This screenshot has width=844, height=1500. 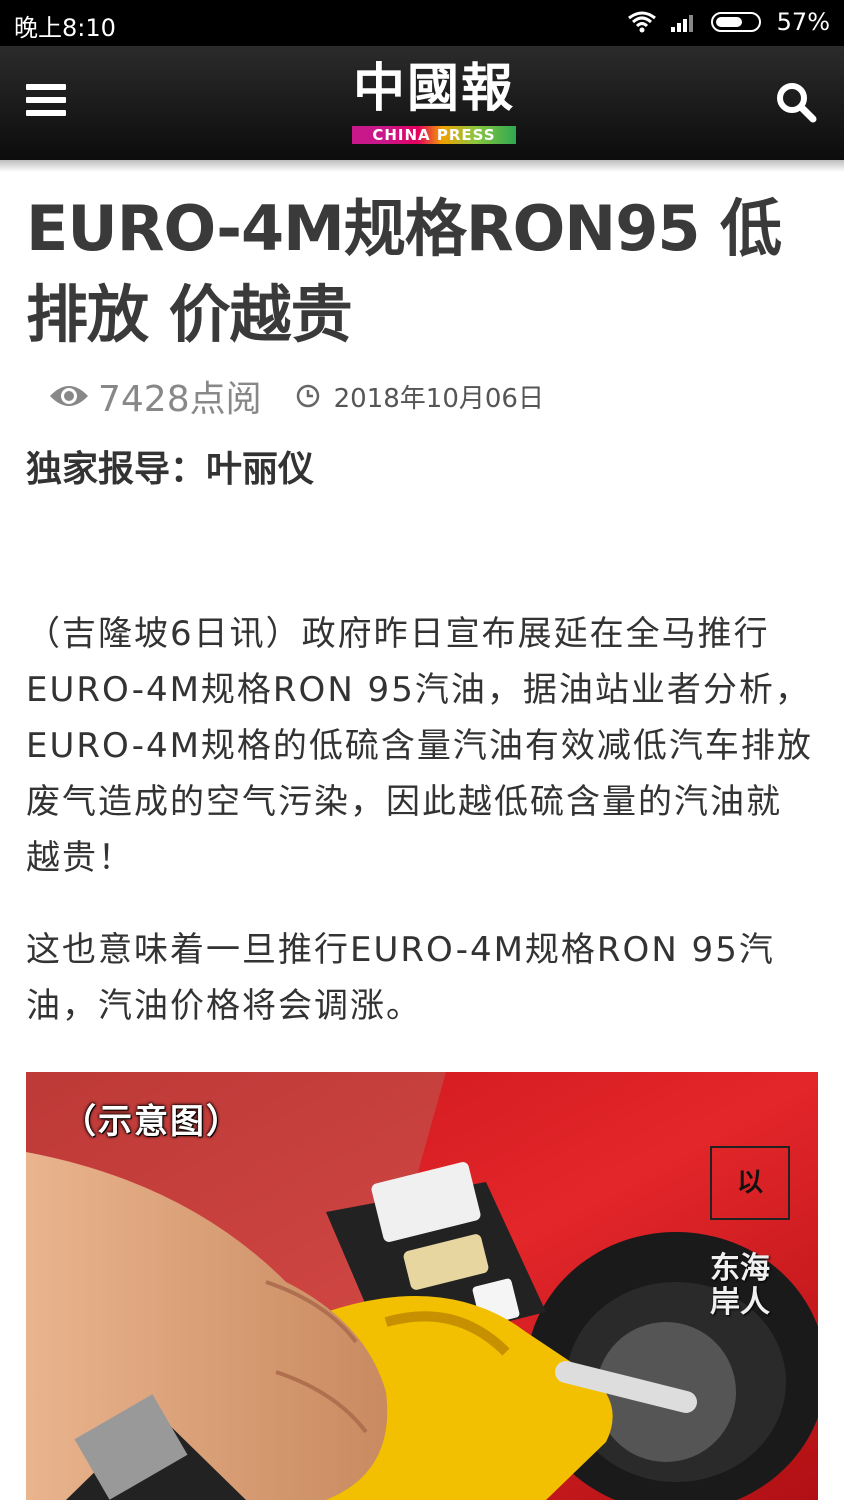 What do you see at coordinates (422, 166) in the screenshot?
I see `header-shadow` at bounding box center [422, 166].